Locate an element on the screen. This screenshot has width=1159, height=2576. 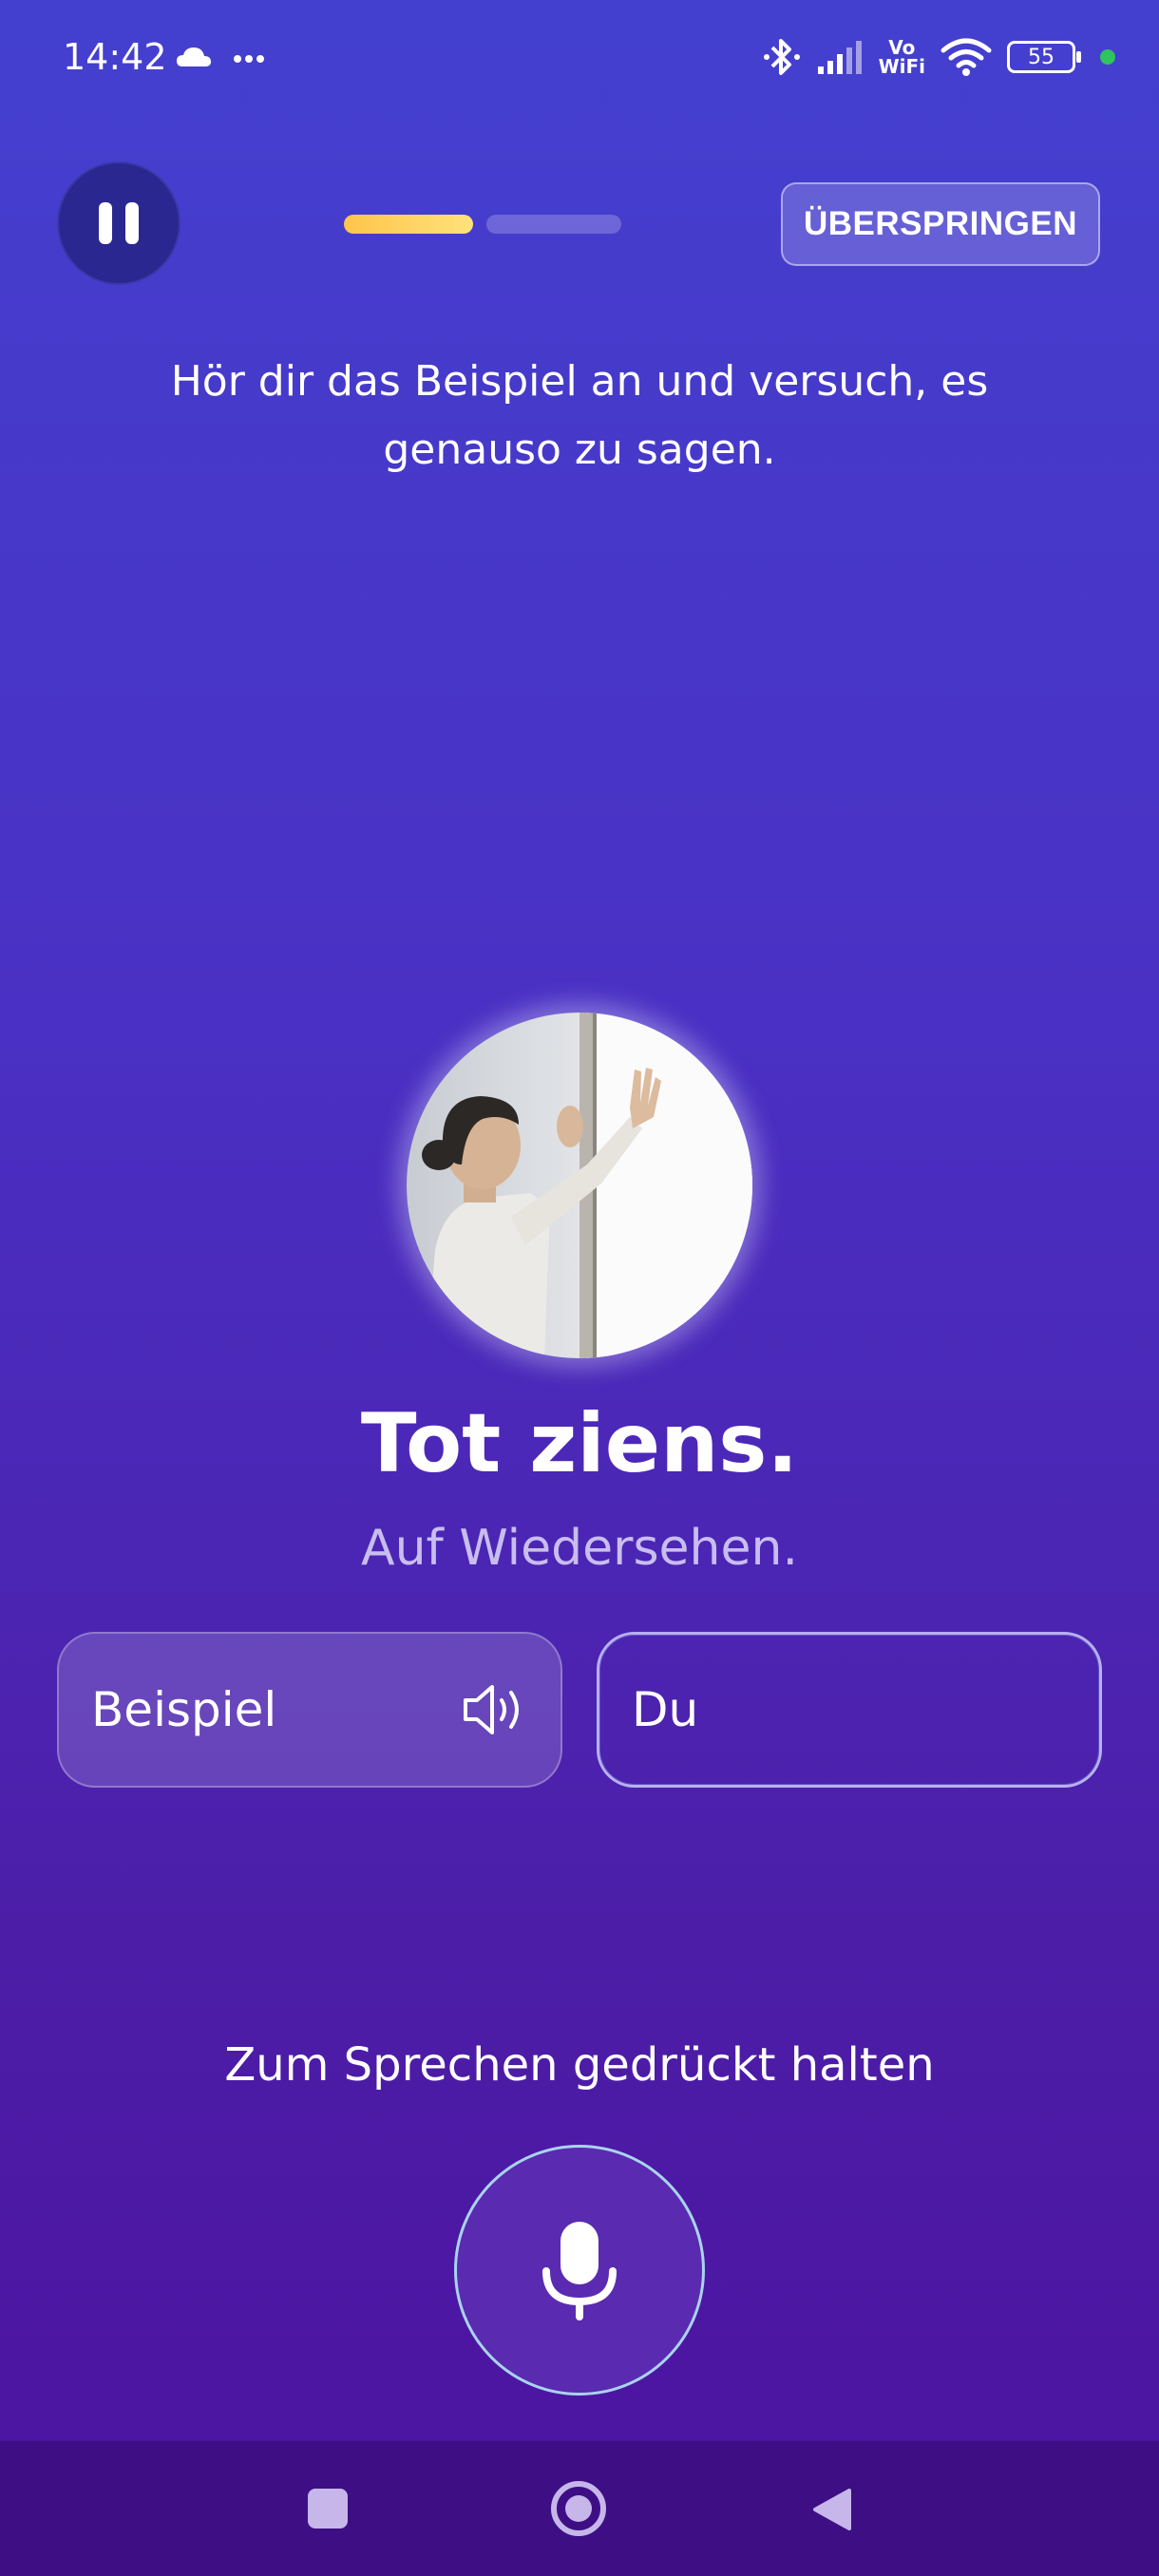
battery-icon: 55 is located at coordinates (1044, 57).